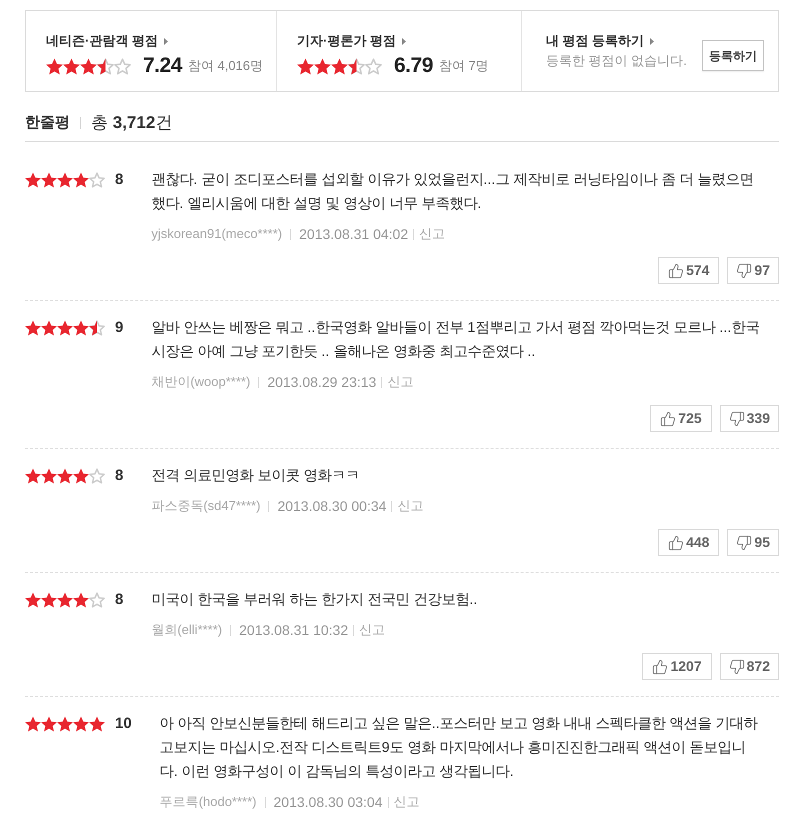  I want to click on like-button: 1207, so click(677, 666).